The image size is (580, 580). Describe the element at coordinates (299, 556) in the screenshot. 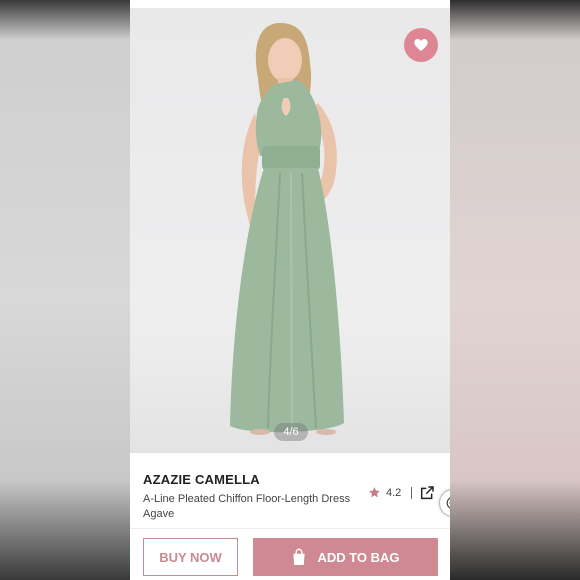

I see `shopping-bag-icon` at that location.